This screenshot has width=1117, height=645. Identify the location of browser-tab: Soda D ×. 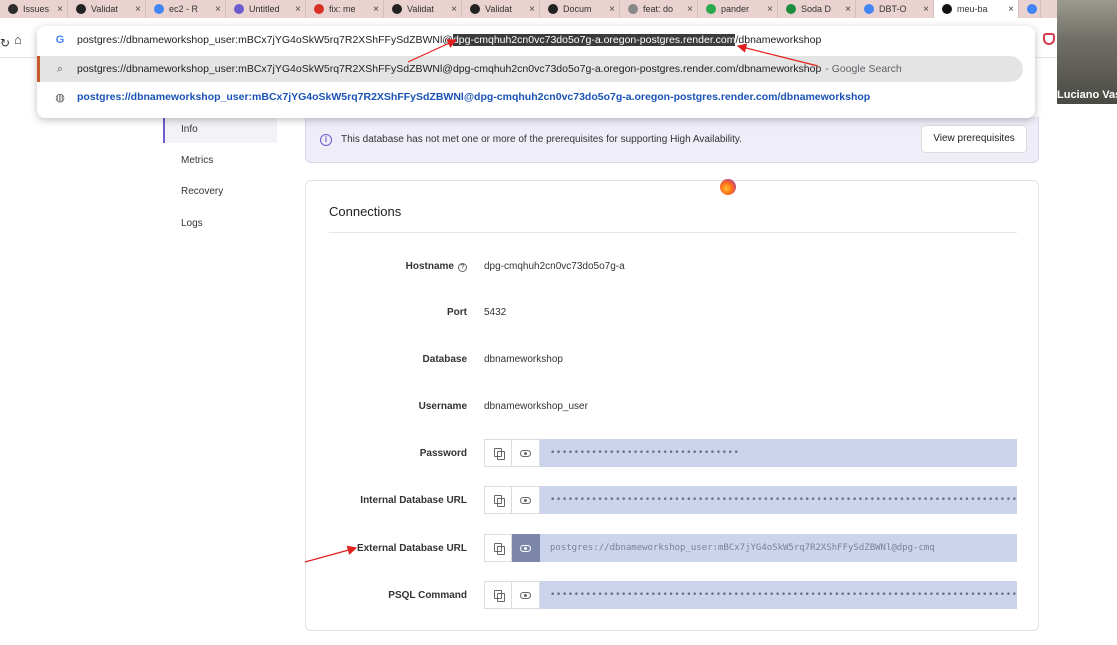
(817, 9).